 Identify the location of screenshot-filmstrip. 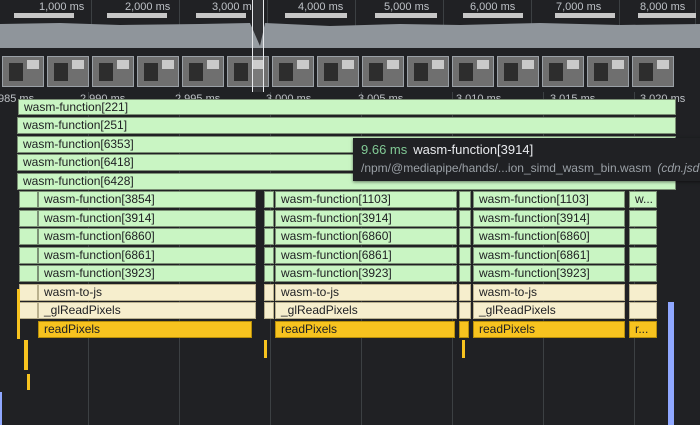
(350, 72).